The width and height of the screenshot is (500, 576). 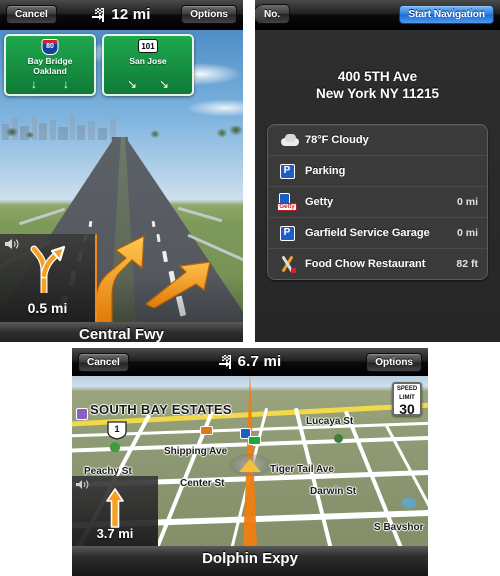 I want to click on sign-lane-arrows: ↓ ↓, so click(x=50, y=84).